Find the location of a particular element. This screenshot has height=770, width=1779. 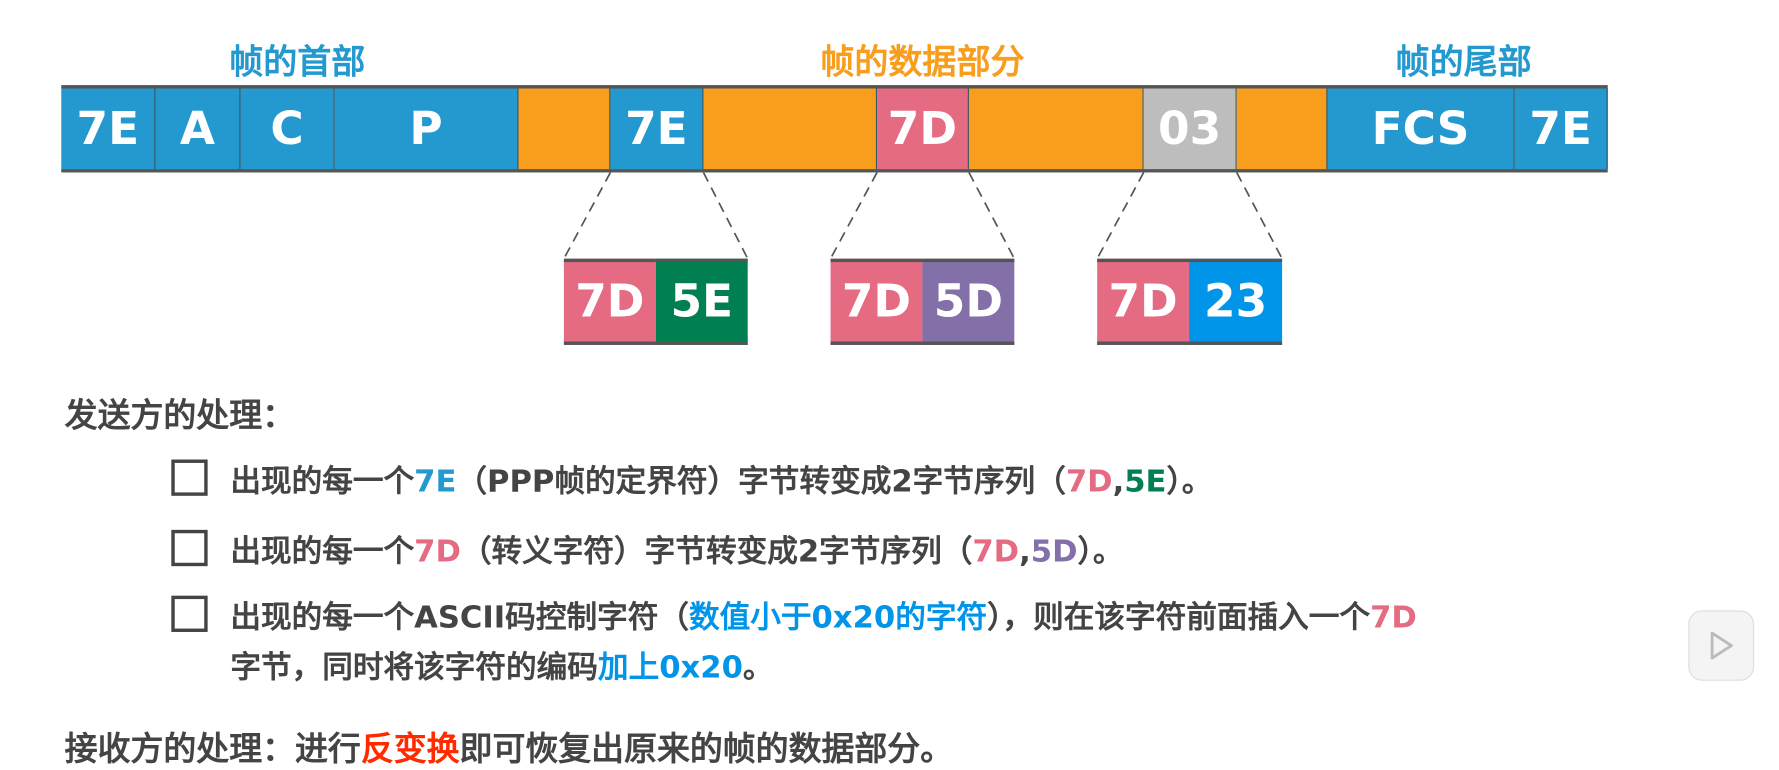

sender-title: 发送方的处理： is located at coordinates (180, 415).